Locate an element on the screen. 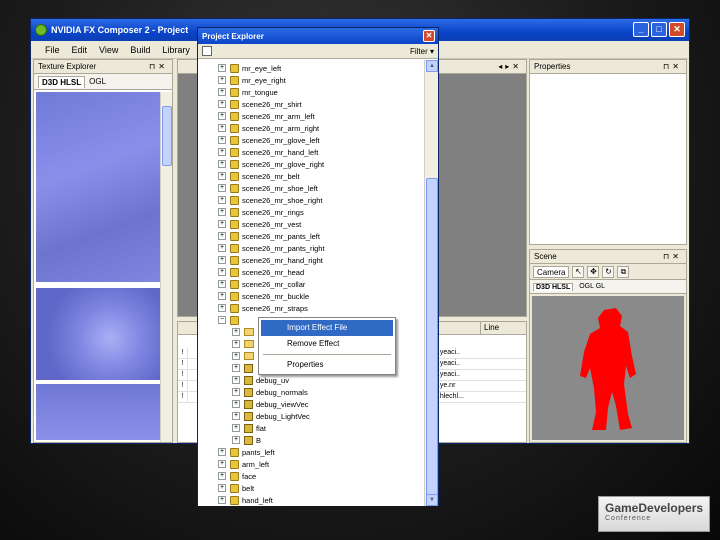 This screenshot has width=720, height=540. tree-item: + scene26_mr_belt is located at coordinates (259, 176).